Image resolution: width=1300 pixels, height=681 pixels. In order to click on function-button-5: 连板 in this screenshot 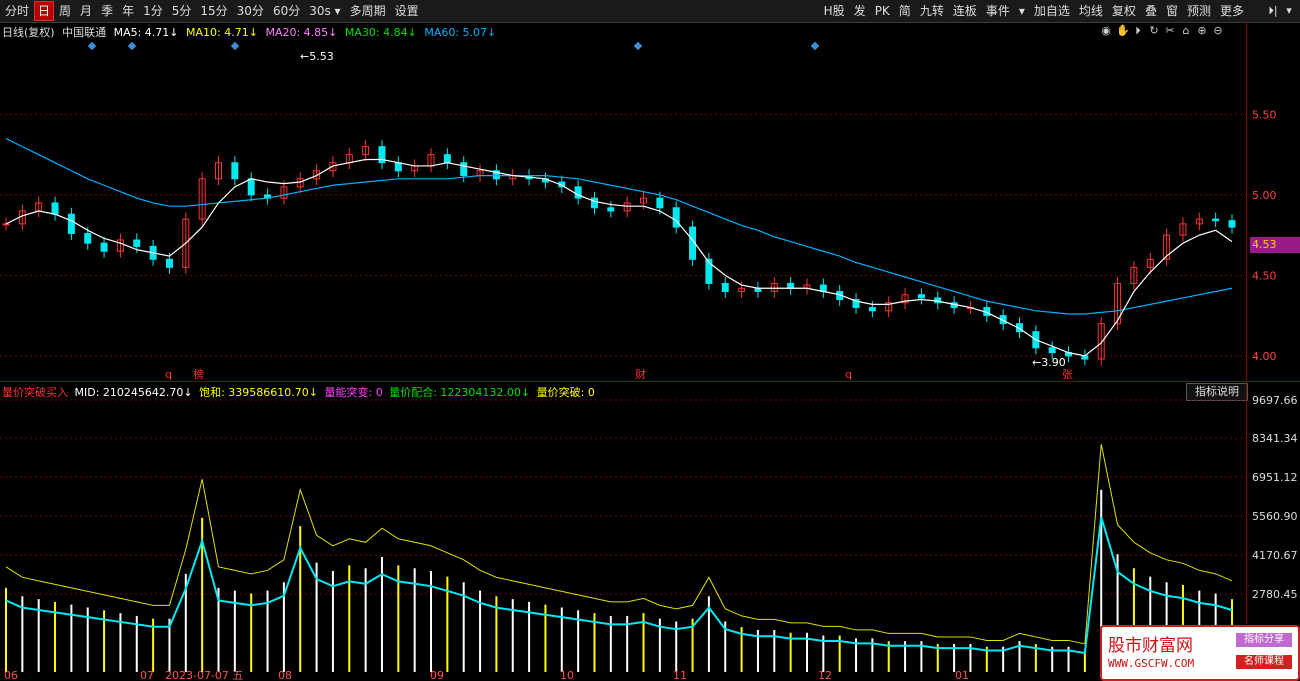, I will do `click(965, 11)`.